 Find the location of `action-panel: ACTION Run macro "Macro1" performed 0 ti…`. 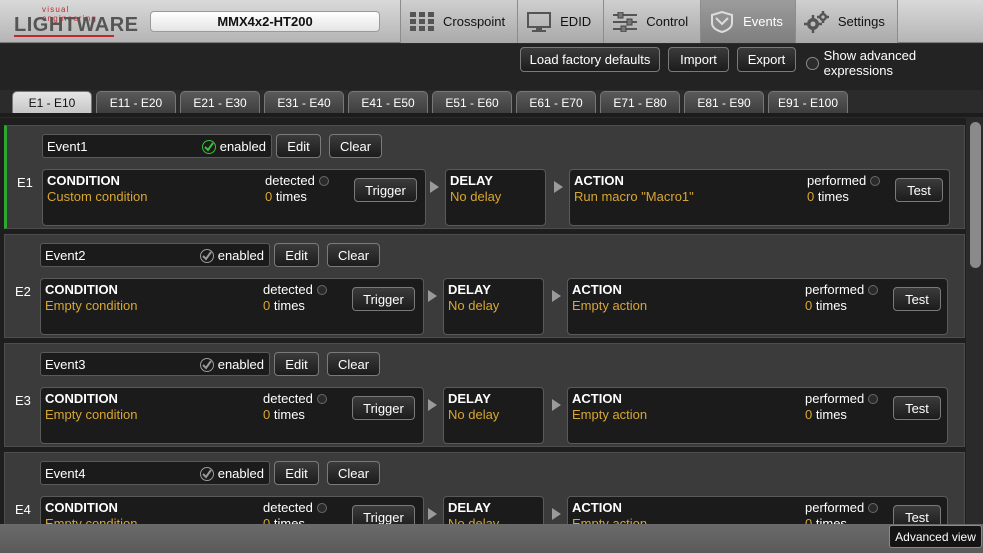

action-panel: ACTION Run macro "Macro1" performed 0 ti… is located at coordinates (759, 197).